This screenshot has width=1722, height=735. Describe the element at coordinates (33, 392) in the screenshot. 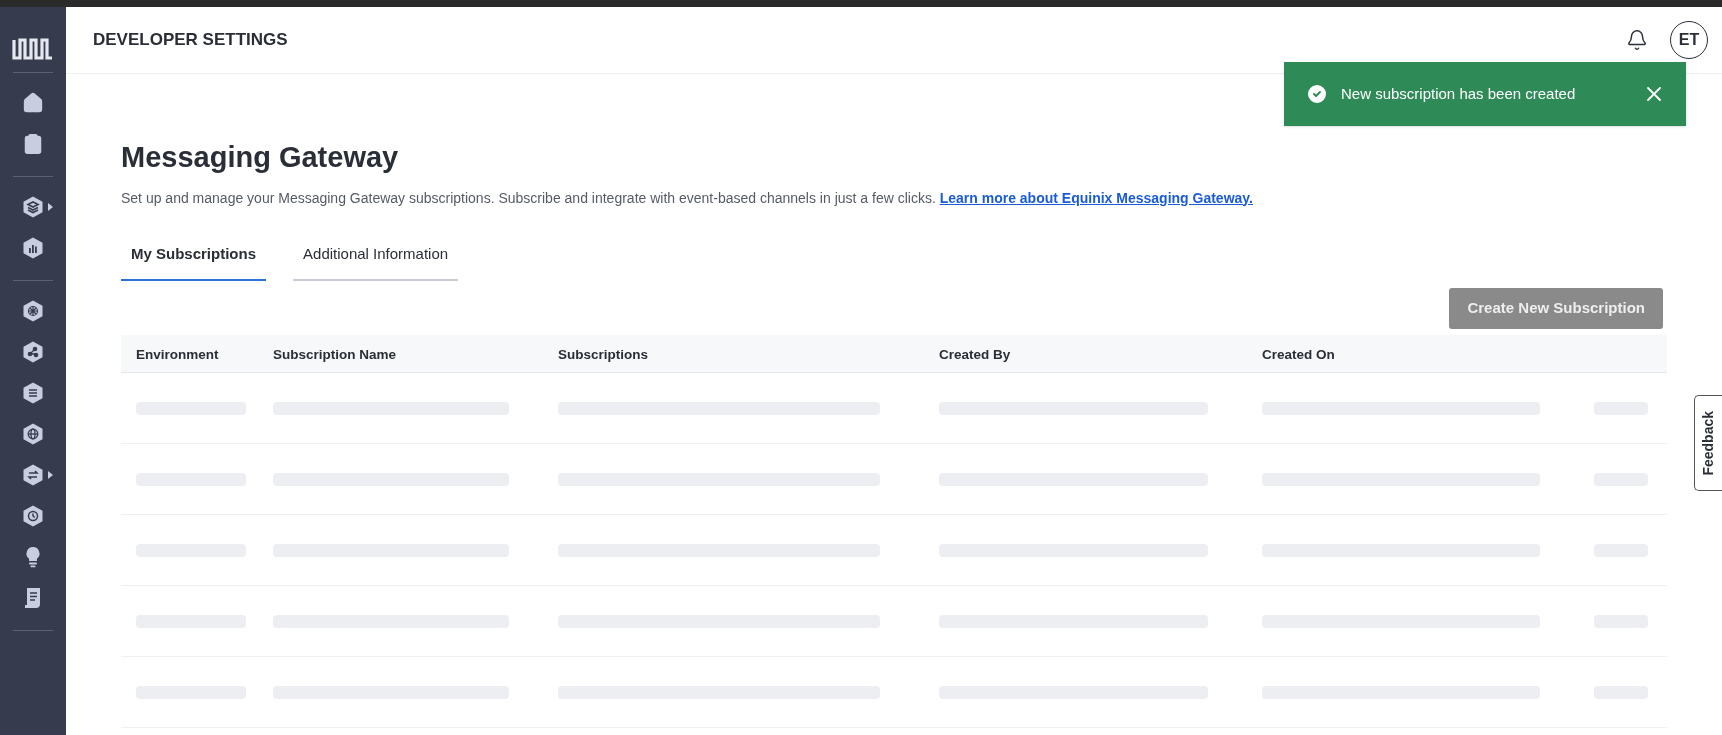

I see `stream-hexagon-icon` at that location.